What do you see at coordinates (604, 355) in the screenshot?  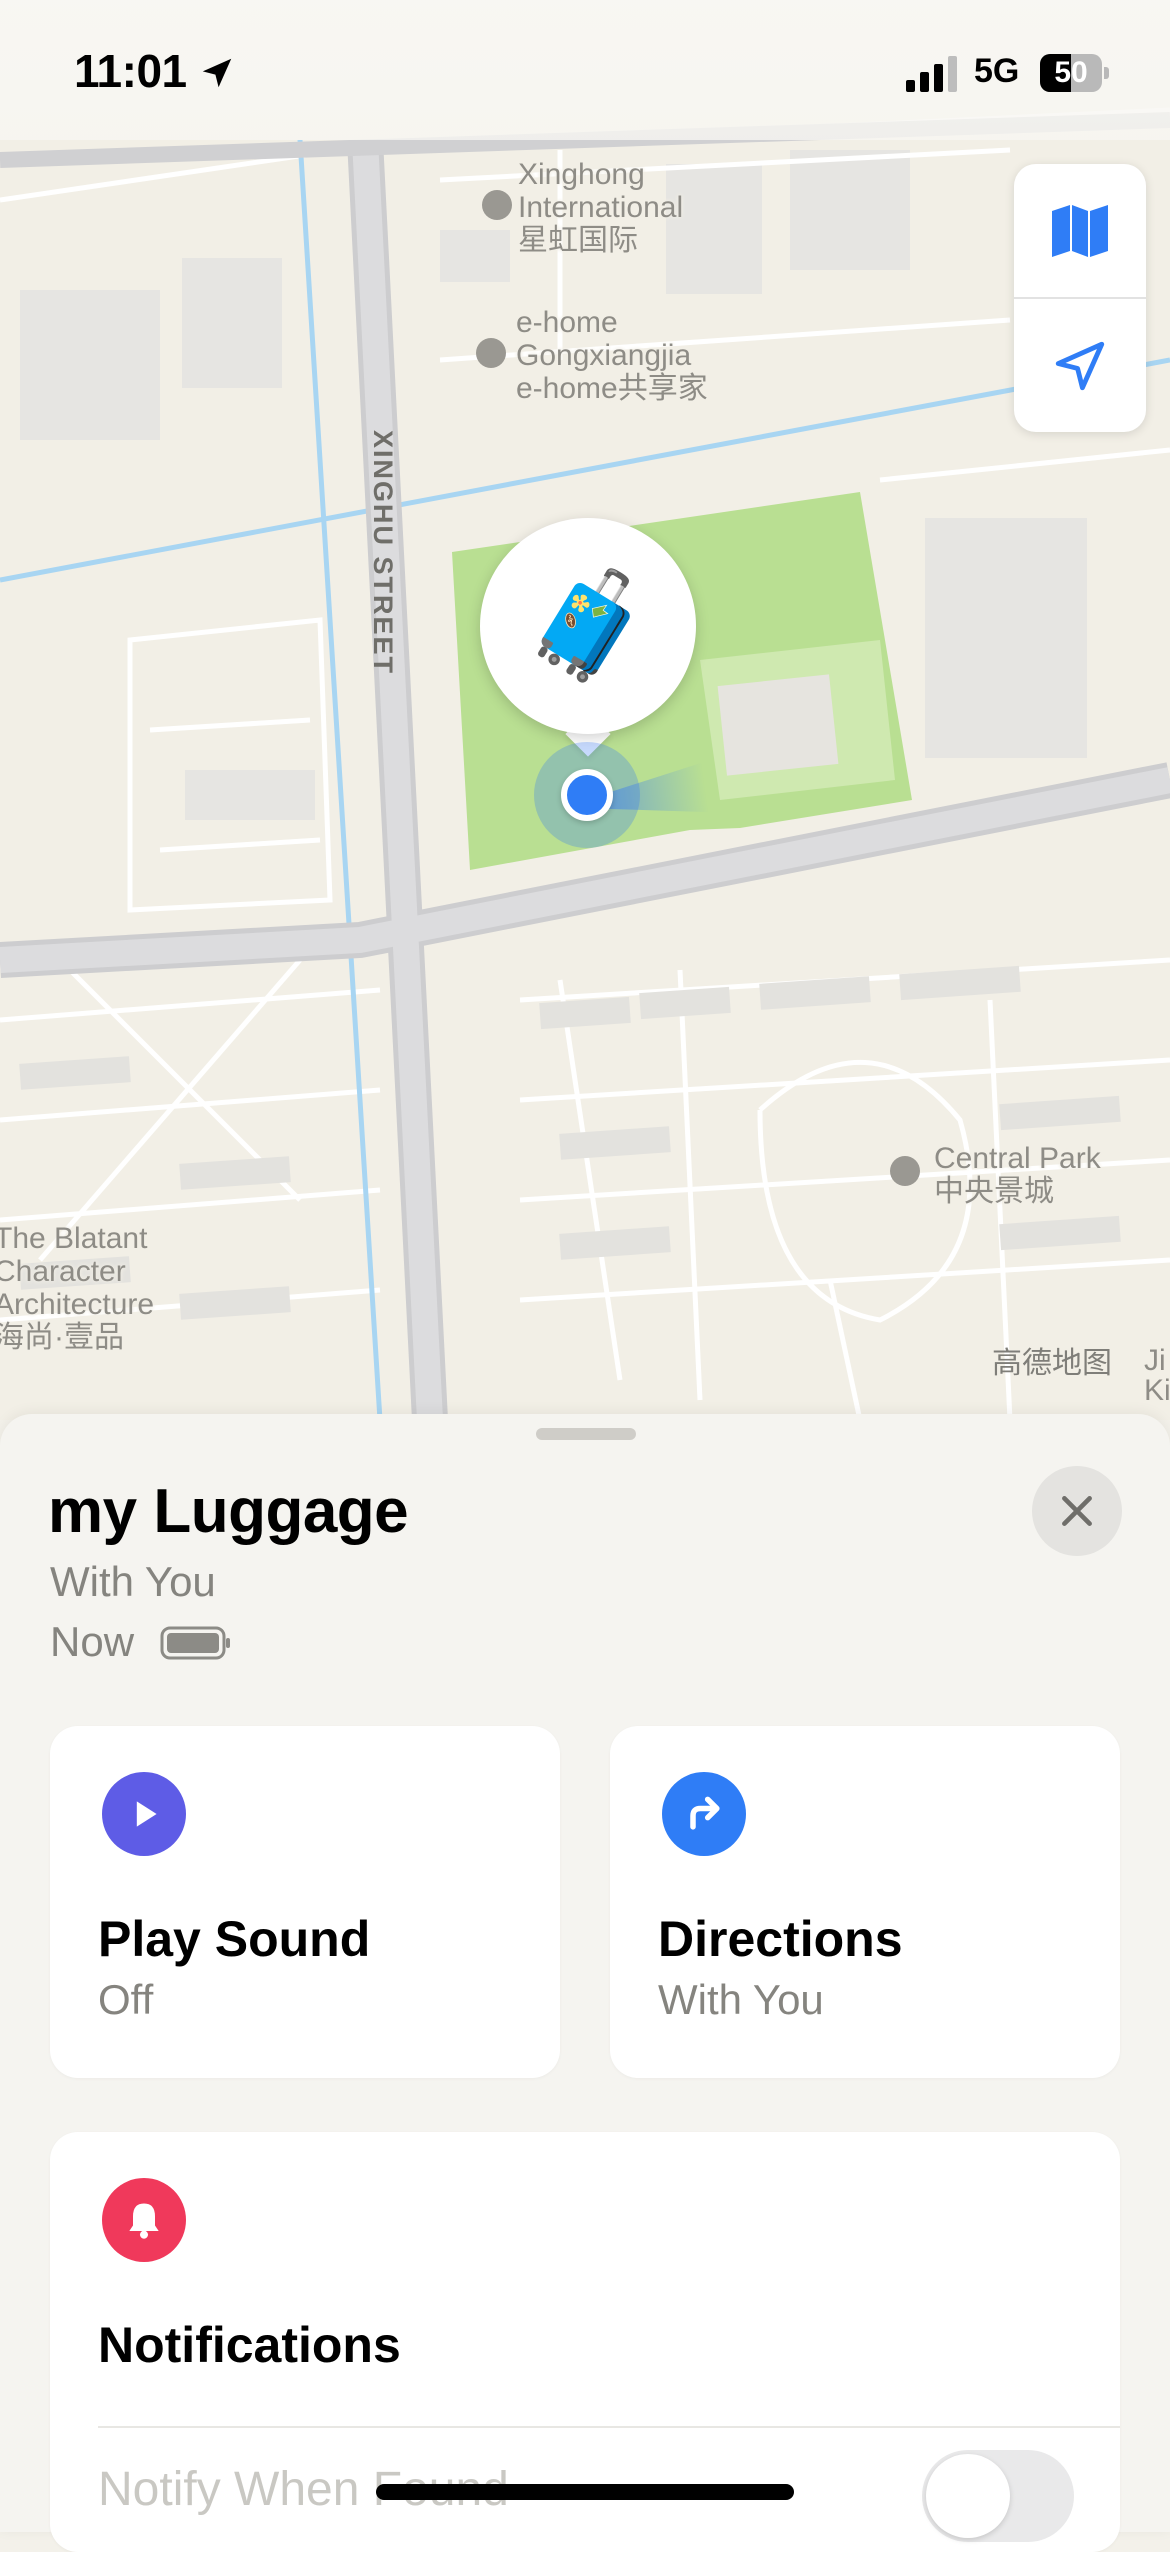 I see `poi-ehome-line2: Gongxiangjia` at bounding box center [604, 355].